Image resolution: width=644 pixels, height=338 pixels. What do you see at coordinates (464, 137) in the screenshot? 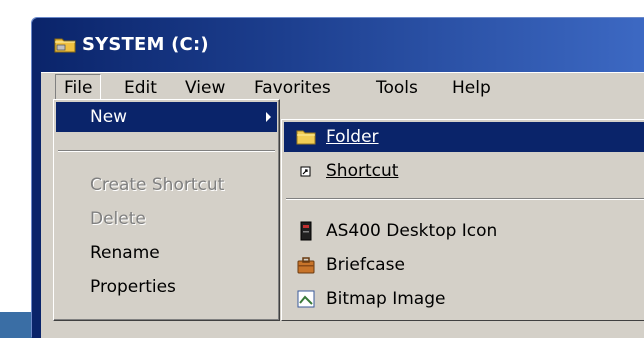
I see `submenu-item-folder: Folder` at bounding box center [464, 137].